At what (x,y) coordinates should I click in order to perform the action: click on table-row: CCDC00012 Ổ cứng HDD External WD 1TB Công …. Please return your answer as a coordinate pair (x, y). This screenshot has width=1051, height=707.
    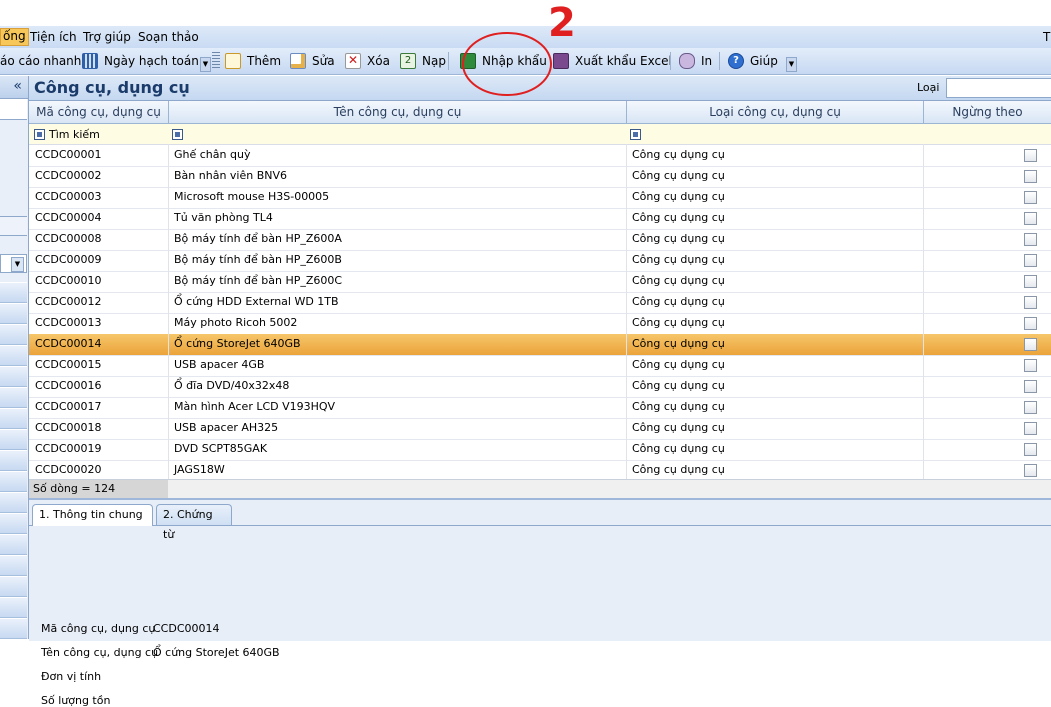
    Looking at the image, I should click on (540, 303).